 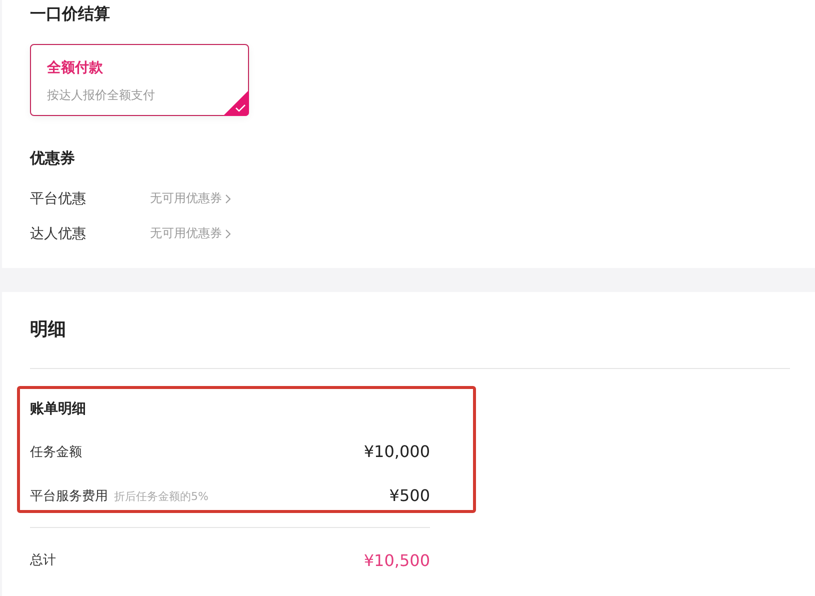 What do you see at coordinates (139, 80) in the screenshot?
I see `payment-option: 全额付款 按达人报价全额支付` at bounding box center [139, 80].